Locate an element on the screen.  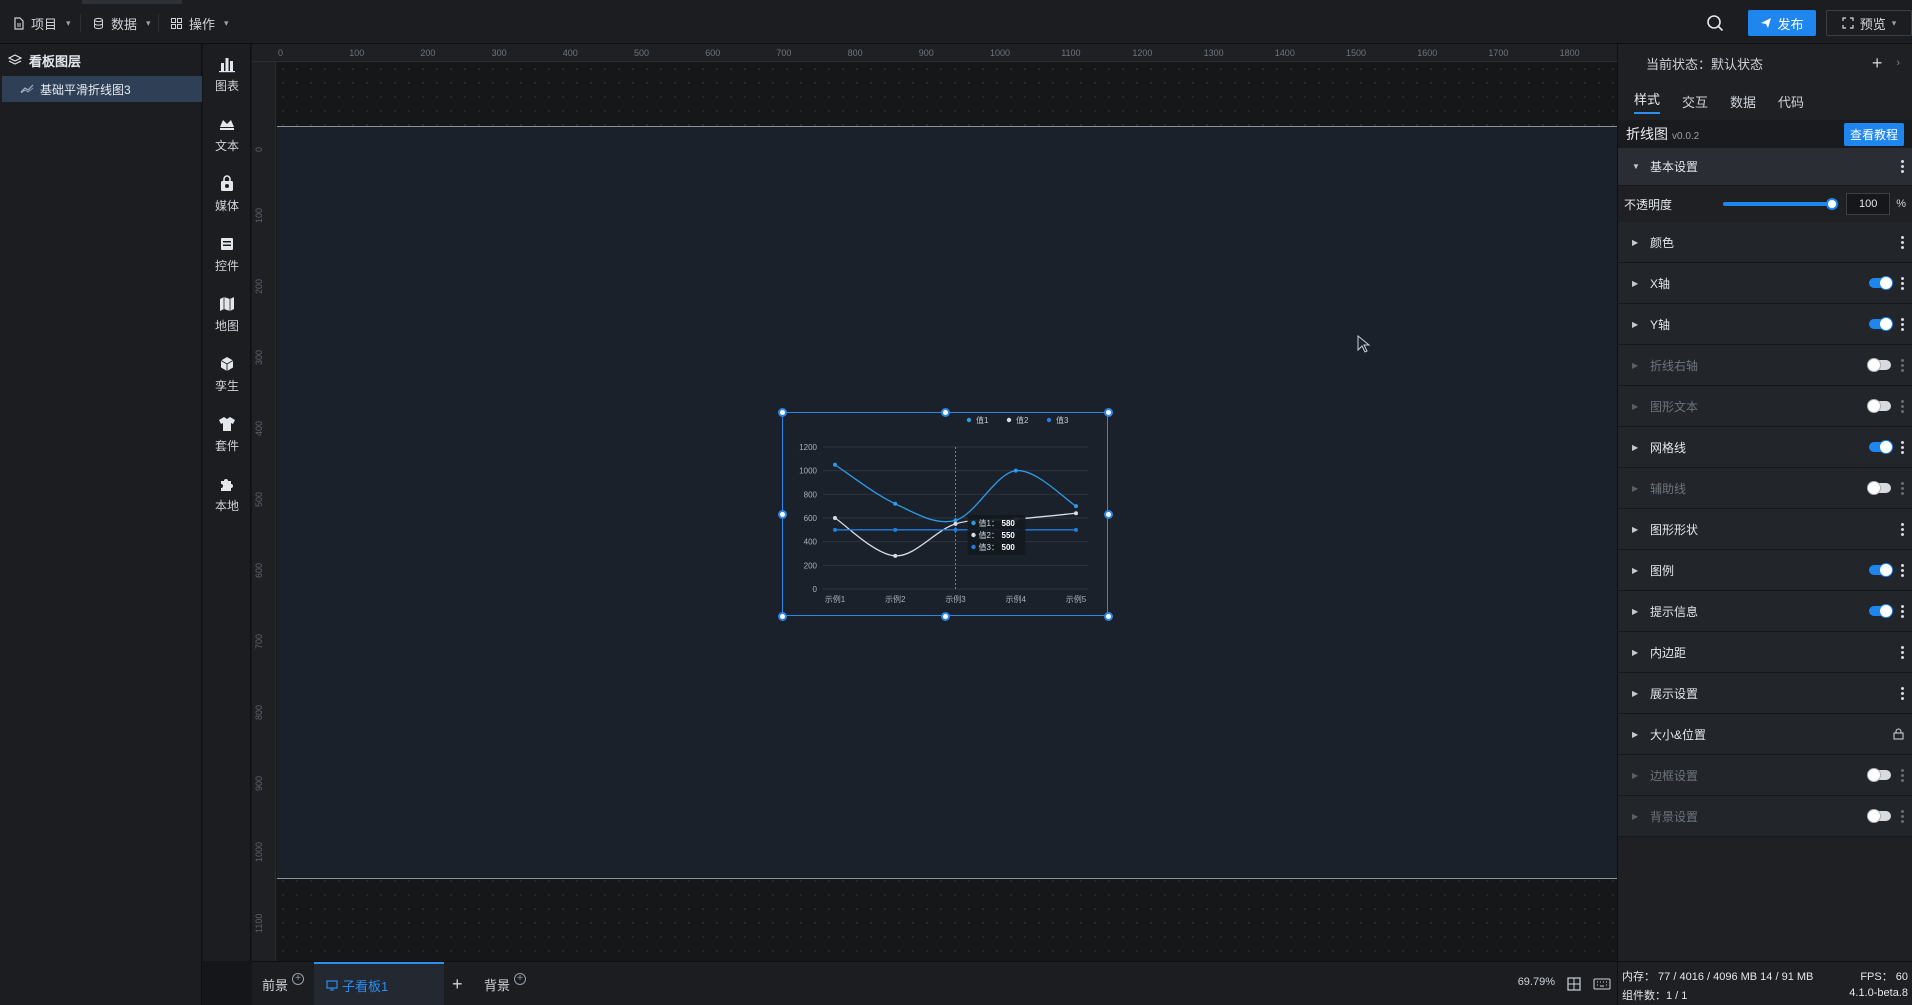
resize-handle-s is located at coordinates (945, 616).